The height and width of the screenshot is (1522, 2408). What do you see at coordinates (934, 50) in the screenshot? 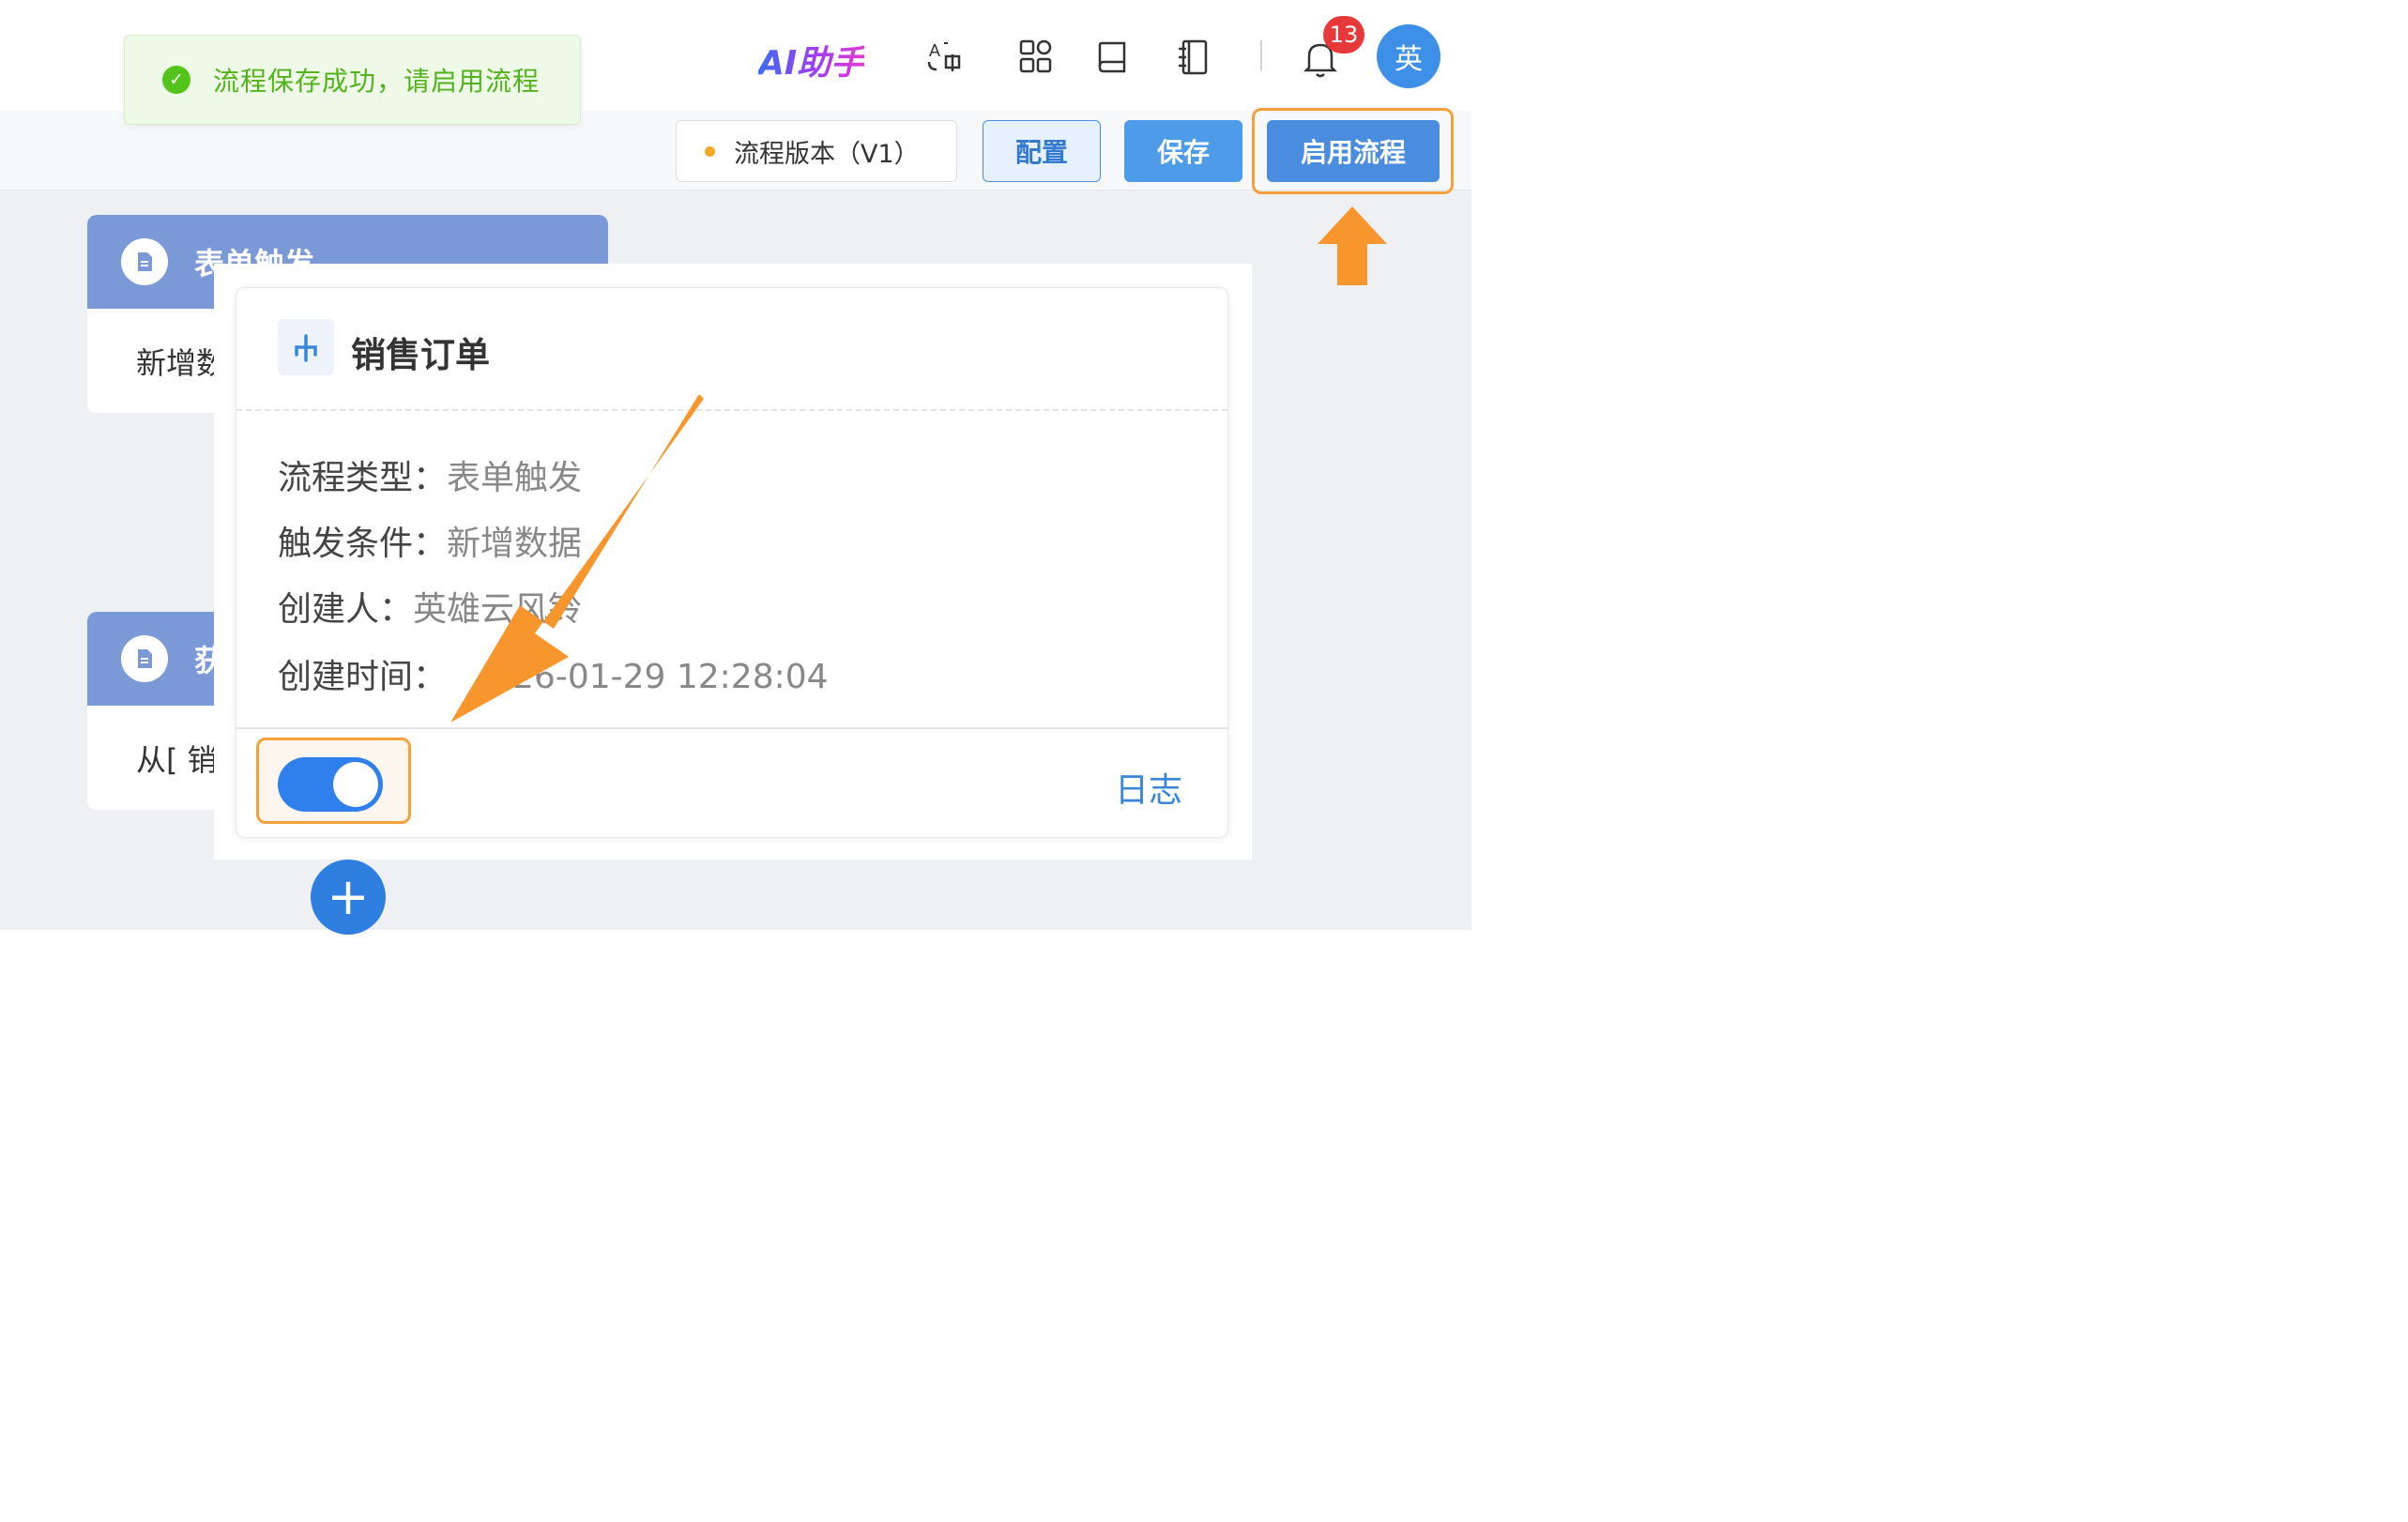
I see `svg-text: A` at bounding box center [934, 50].